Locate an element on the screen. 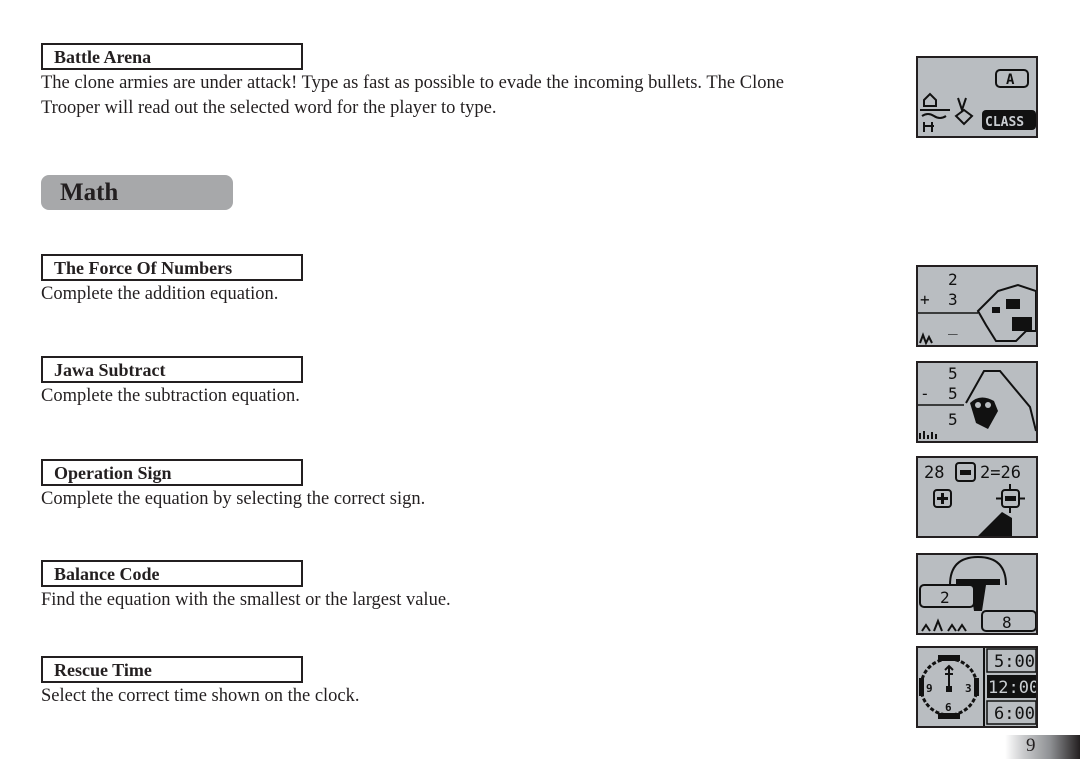  right-value: 8 is located at coordinates (1007, 622).